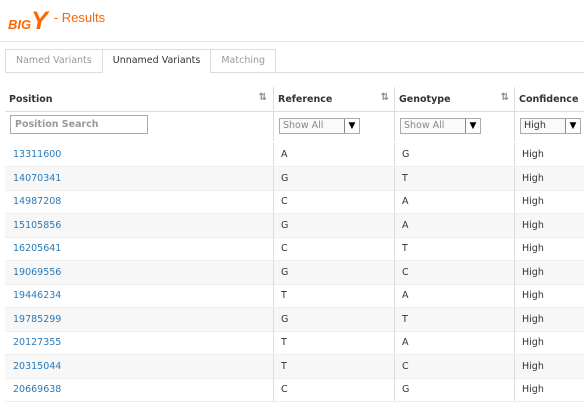 The width and height of the screenshot is (584, 402). Describe the element at coordinates (319, 126) in the screenshot. I see `reference-filter-select: Show All ▼` at that location.